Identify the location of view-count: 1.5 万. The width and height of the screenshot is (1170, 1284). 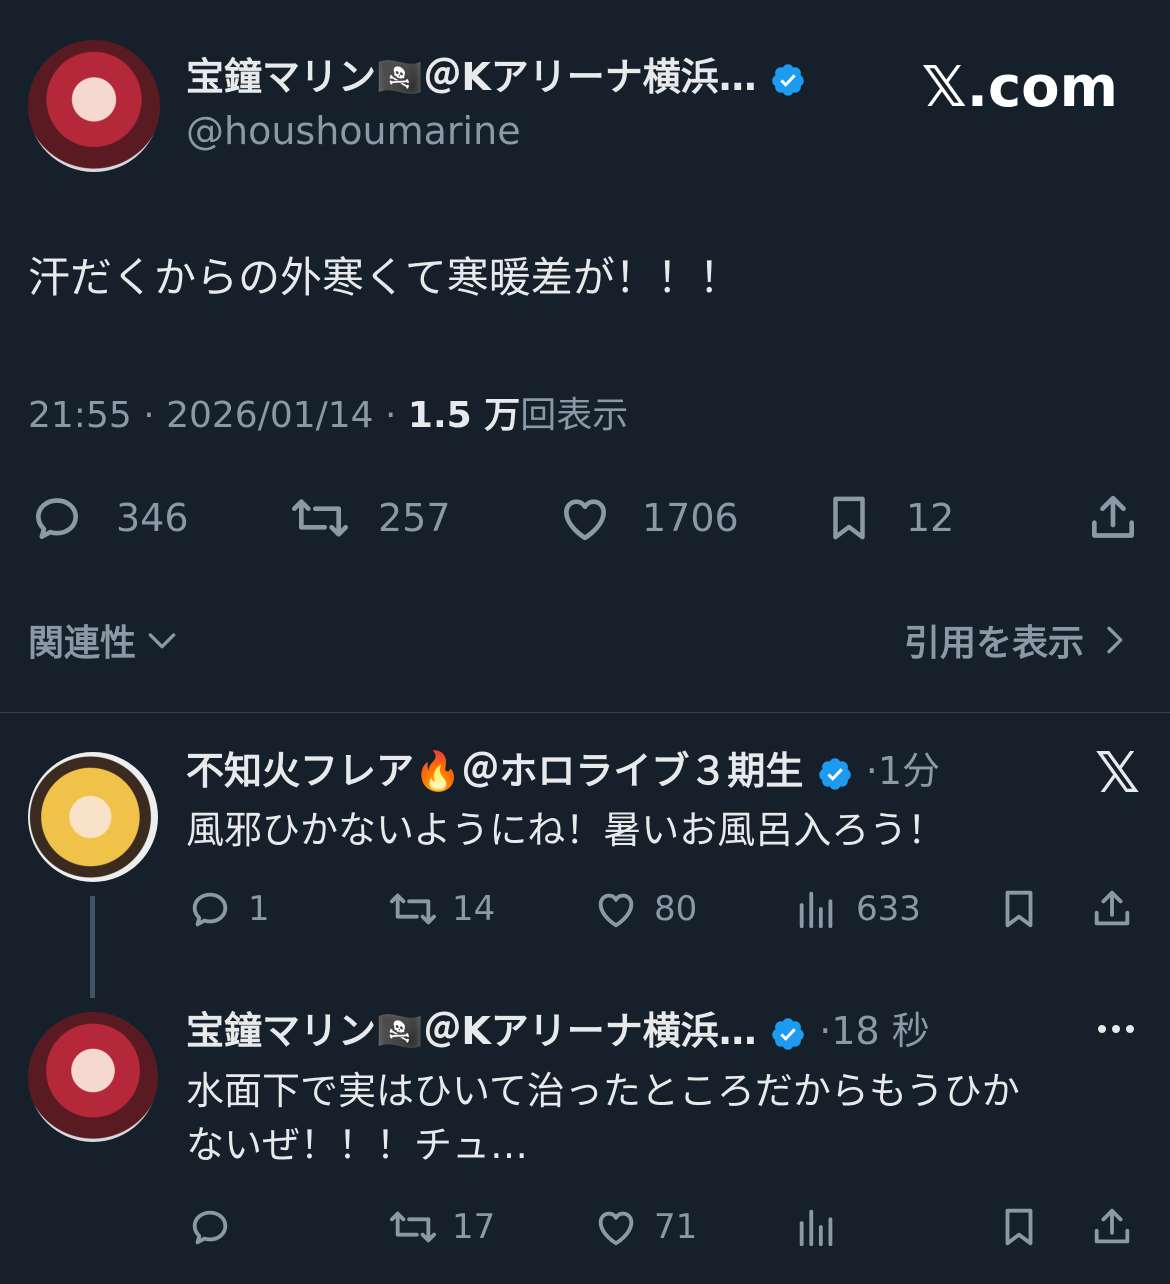
(464, 415).